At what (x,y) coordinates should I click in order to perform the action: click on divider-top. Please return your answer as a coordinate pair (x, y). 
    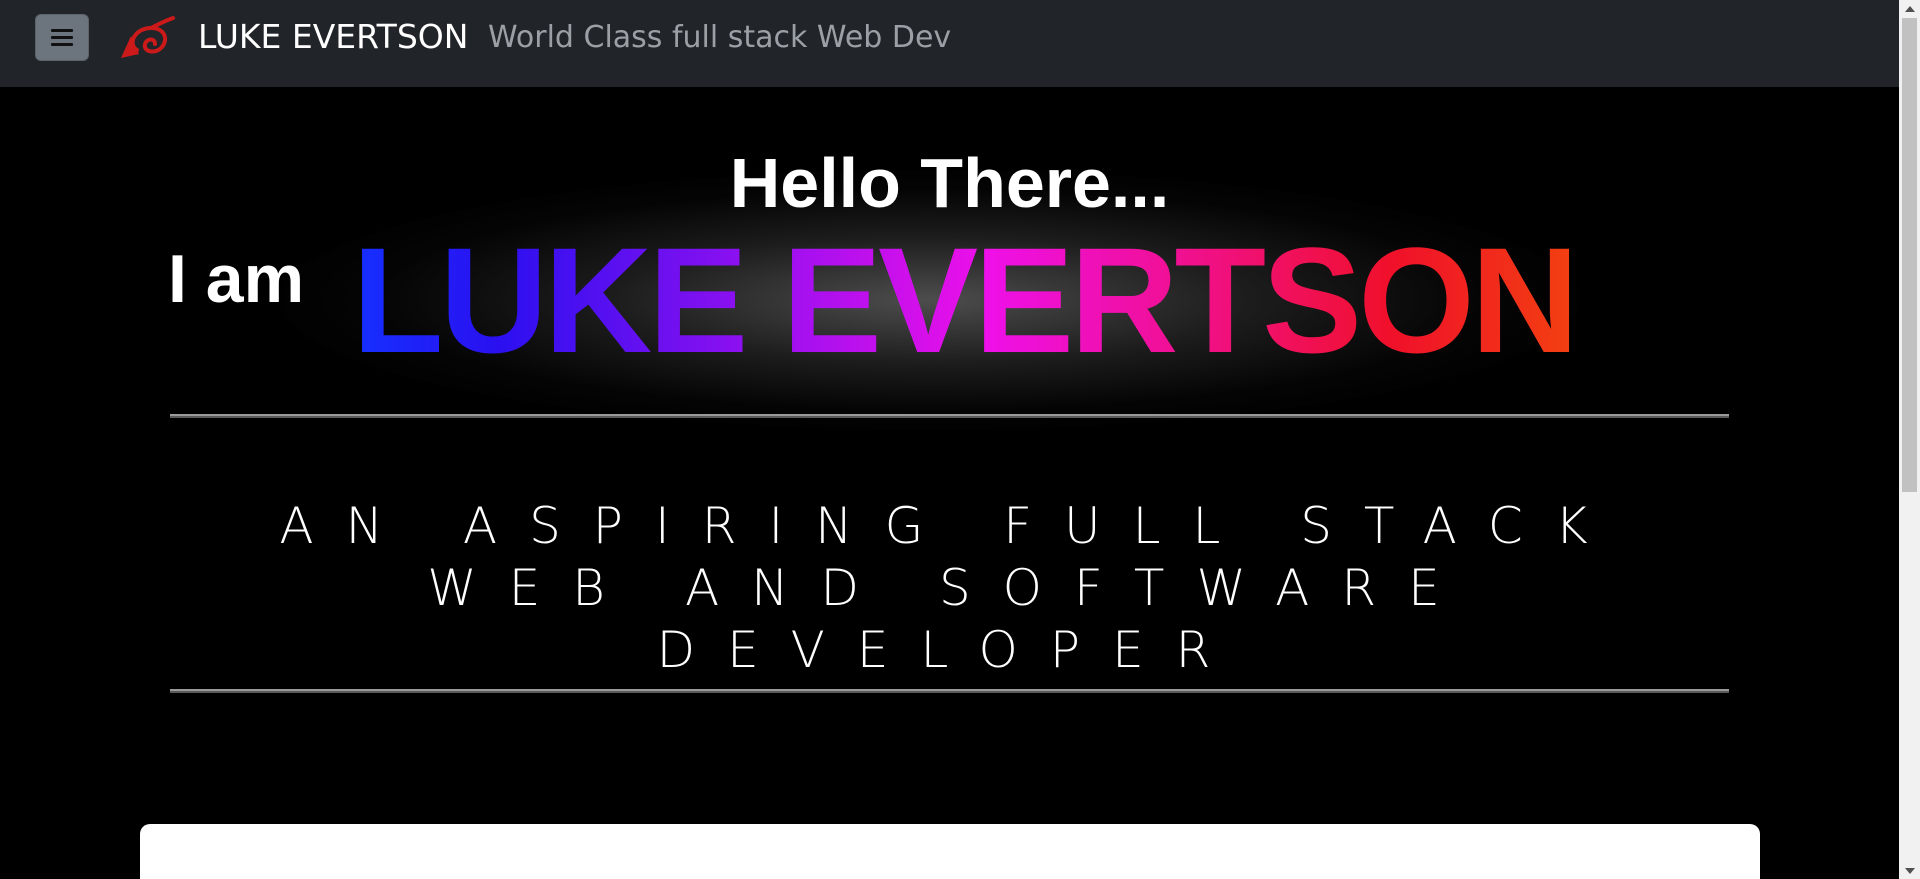
    Looking at the image, I should click on (949, 416).